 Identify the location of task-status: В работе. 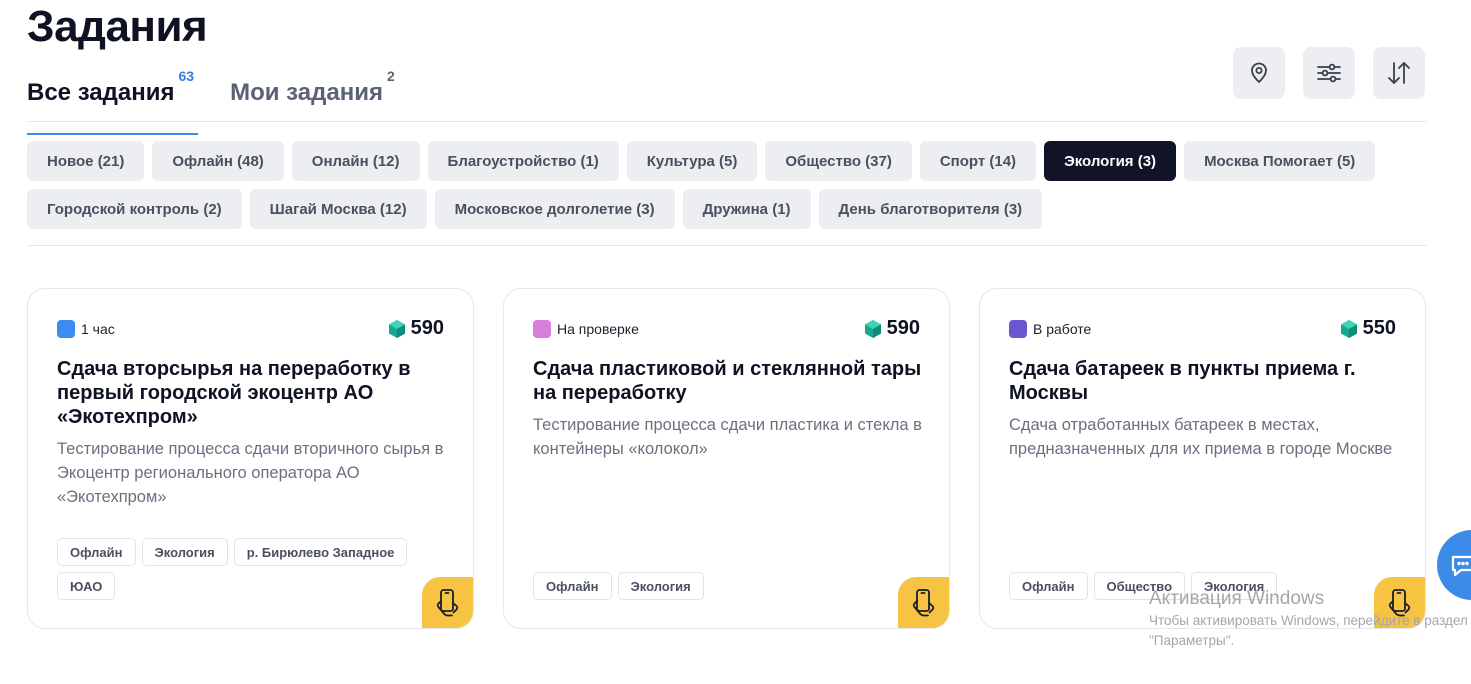
(1050, 329).